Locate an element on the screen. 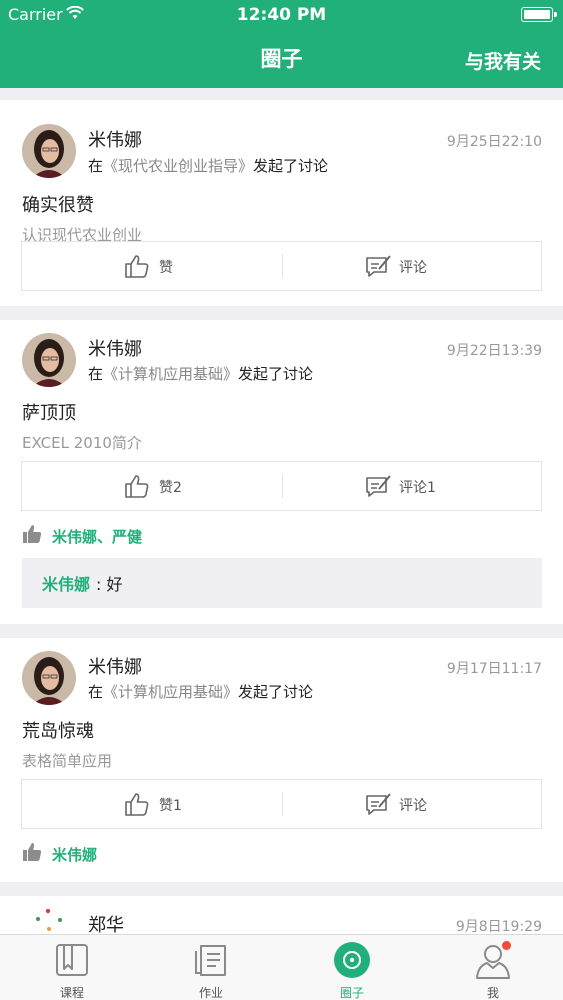 This screenshot has width=563, height=1000. post-time: 9月8日19:29 is located at coordinates (498, 926).